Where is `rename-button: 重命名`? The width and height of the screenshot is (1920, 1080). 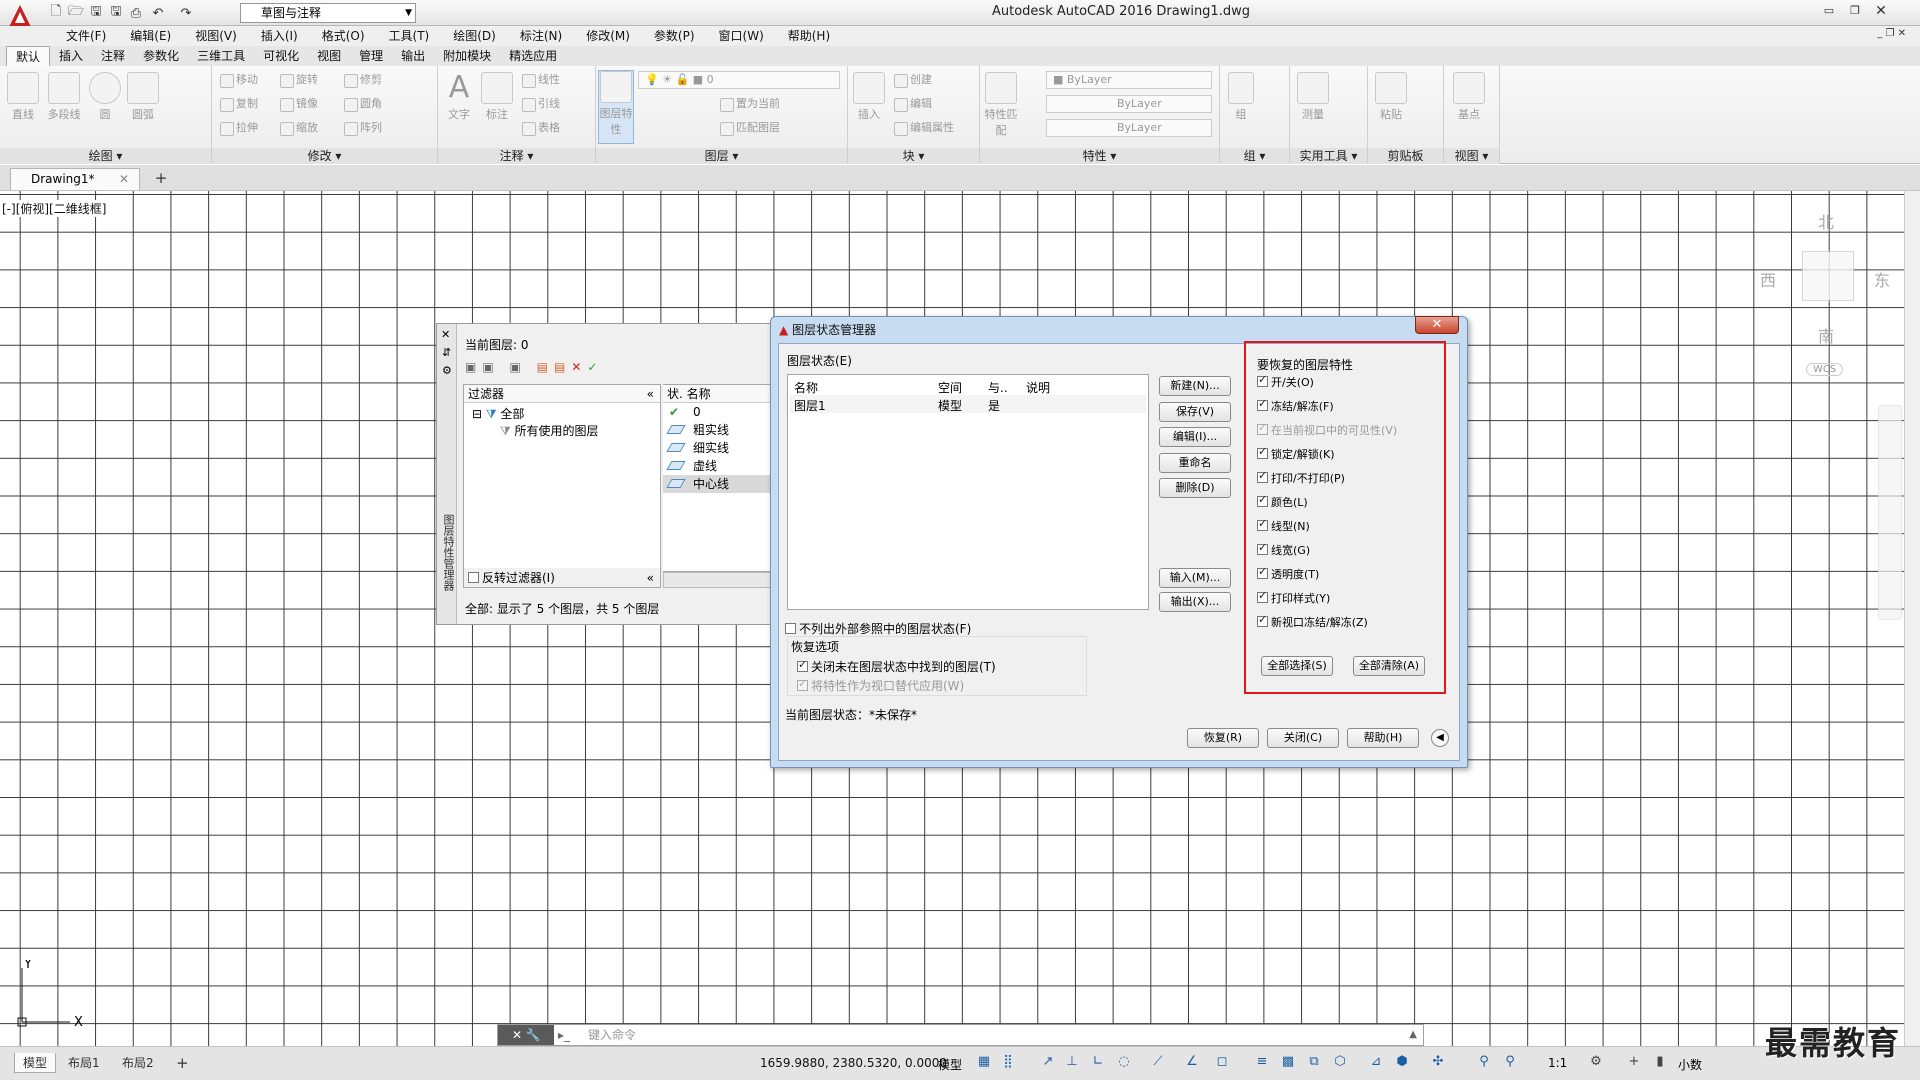 rename-button: 重命名 is located at coordinates (1195, 463).